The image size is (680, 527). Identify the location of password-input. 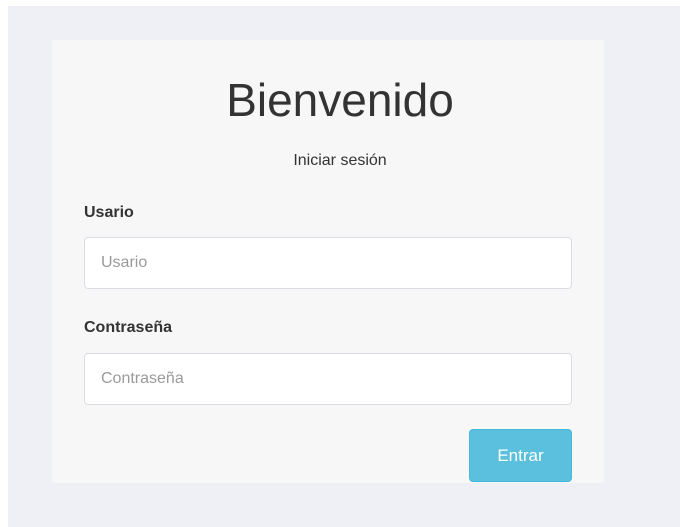
(328, 379).